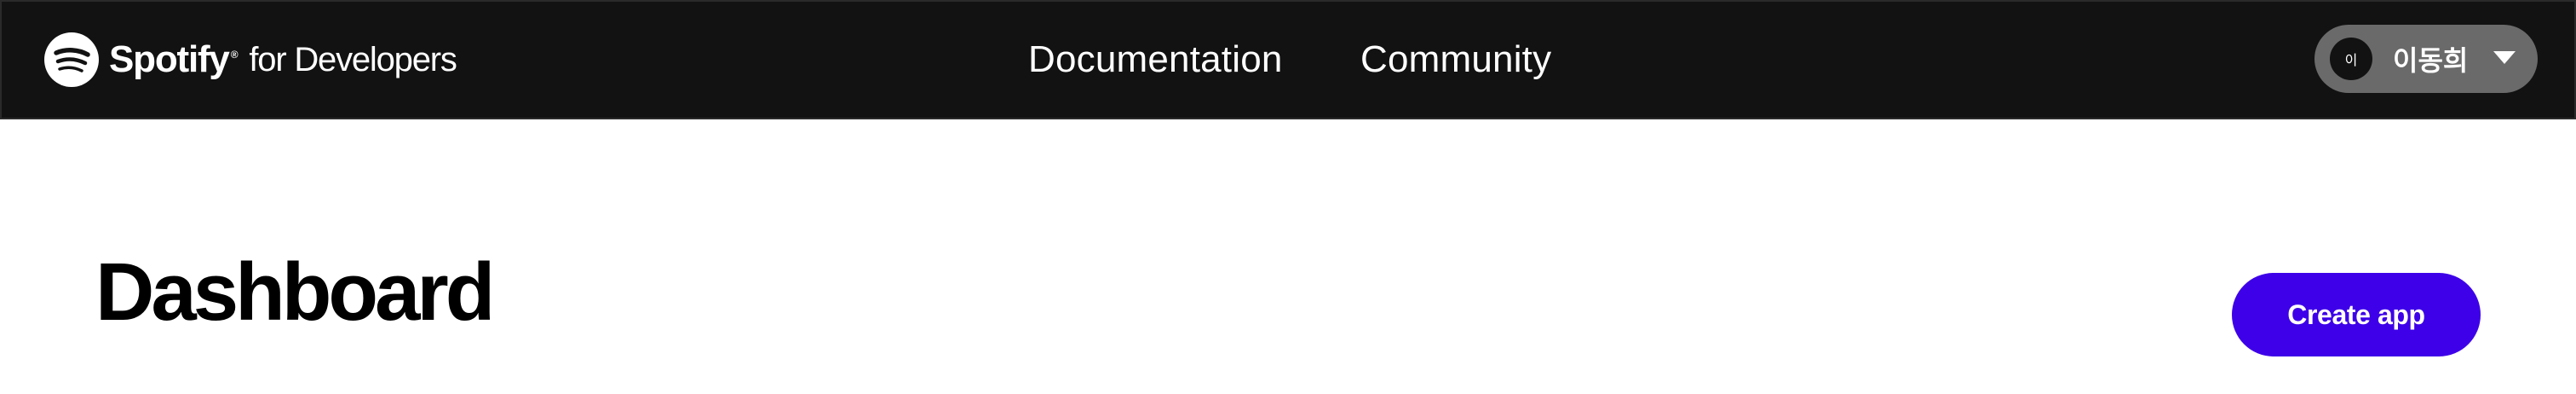 The image size is (2576, 394). I want to click on nav-link-documentation: Documentation, so click(1155, 60).